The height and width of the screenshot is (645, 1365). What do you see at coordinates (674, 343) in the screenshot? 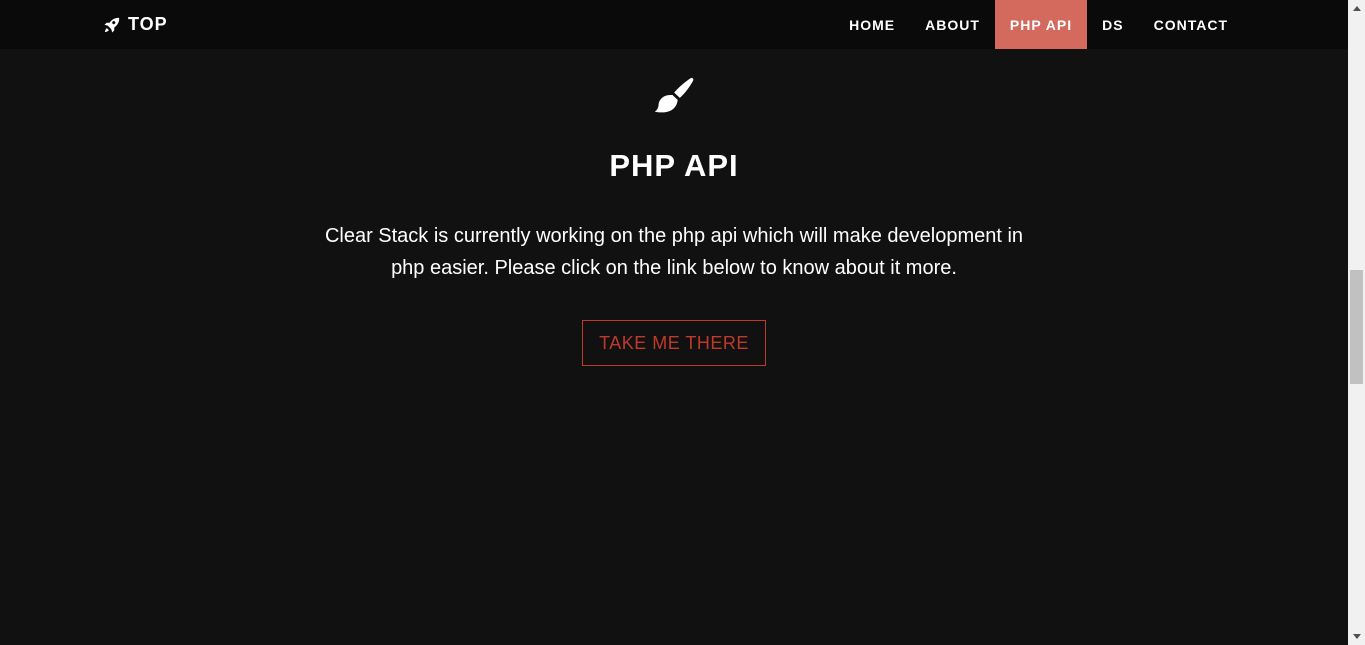
I see `take-me-there-button: TAKE ME THERE` at bounding box center [674, 343].